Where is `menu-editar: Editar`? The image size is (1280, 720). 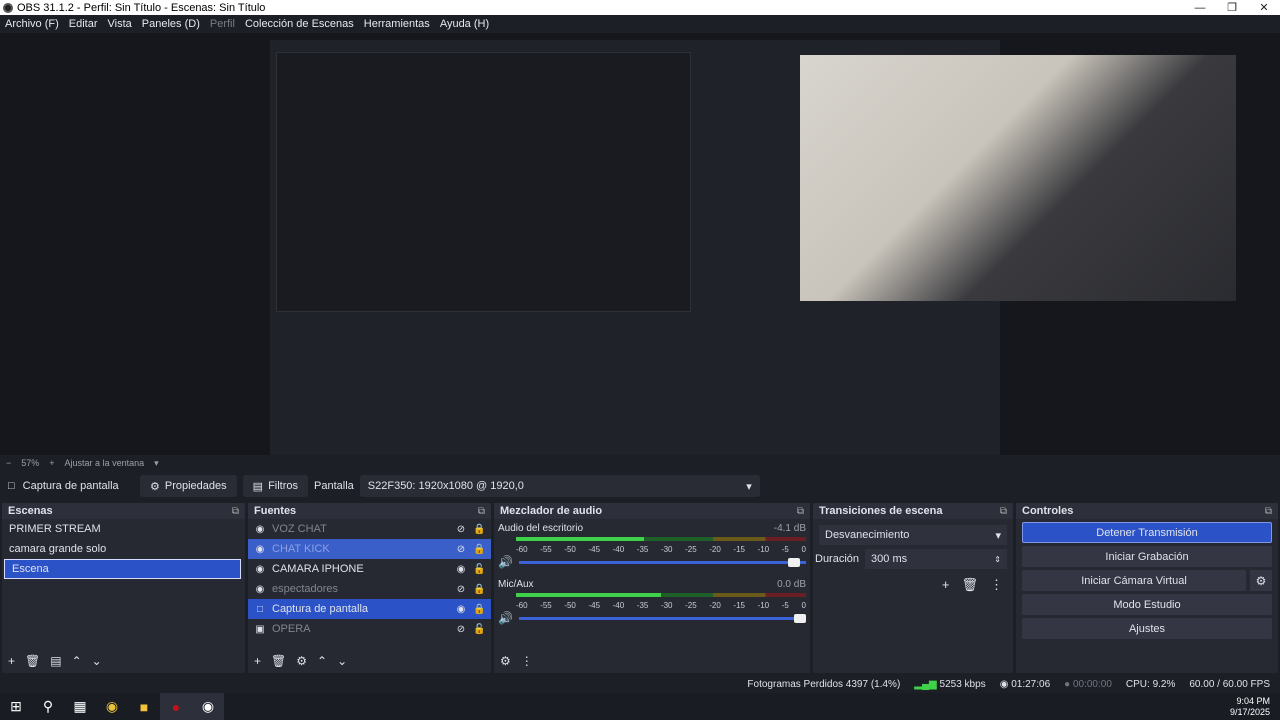 menu-editar: Editar is located at coordinates (83, 24).